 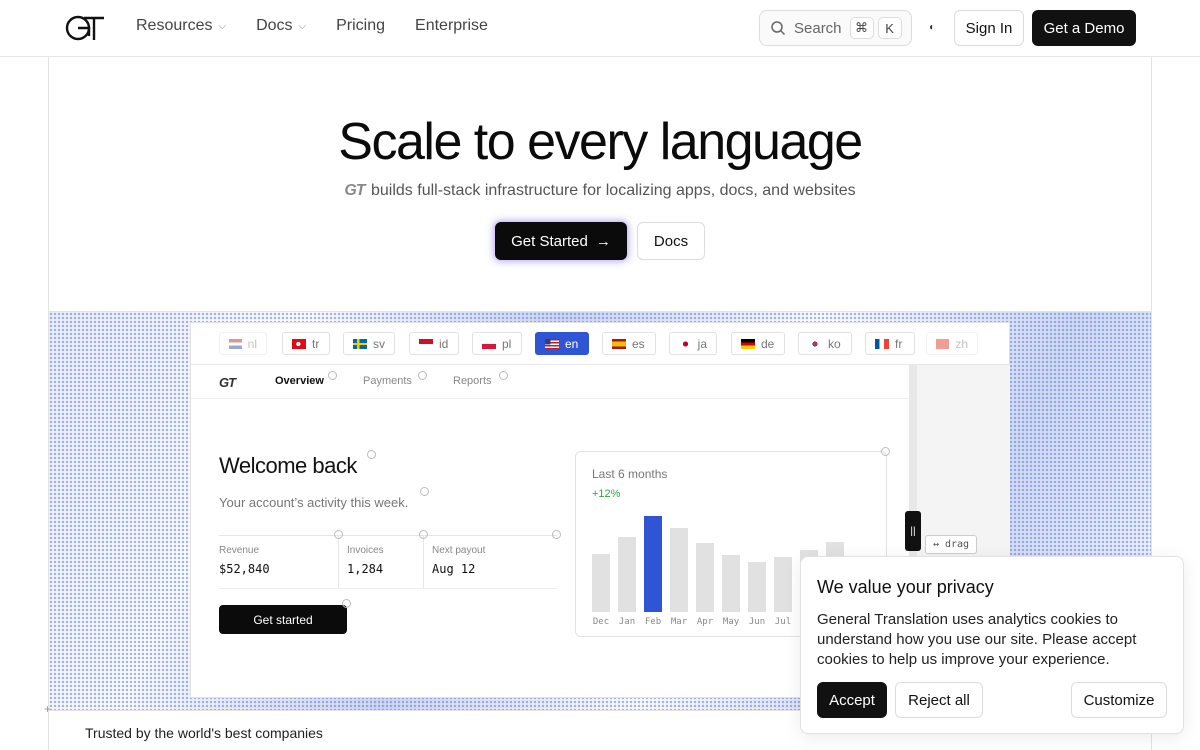 I want to click on language-chip-fr: fr, so click(x=890, y=343).